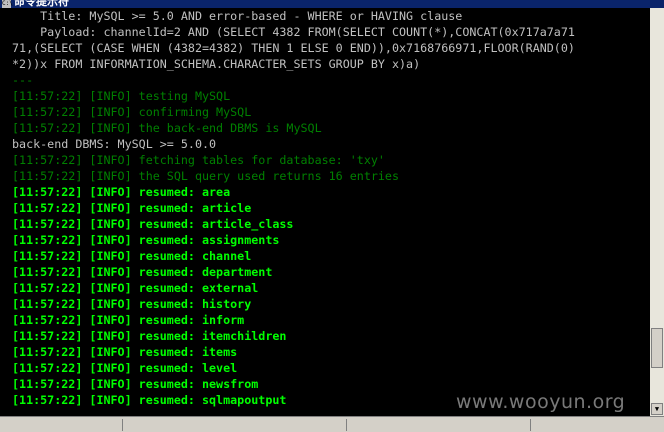  Describe the element at coordinates (142, 272) in the screenshot. I see `console-line: [11:57:22] [INFO] resumed: department` at that location.